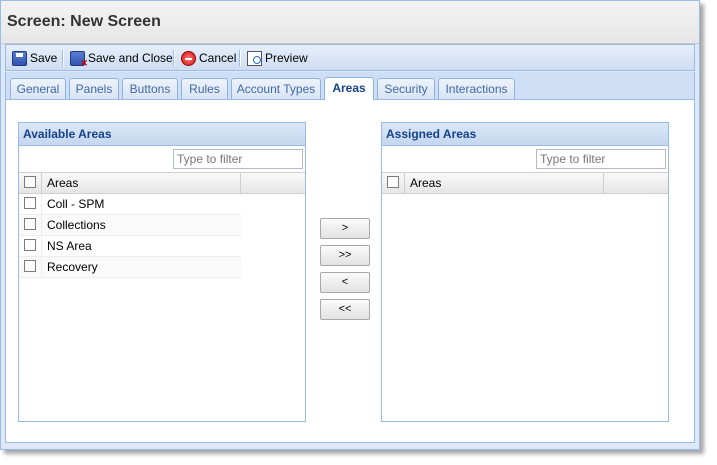  I want to click on preview-icon, so click(254, 58).